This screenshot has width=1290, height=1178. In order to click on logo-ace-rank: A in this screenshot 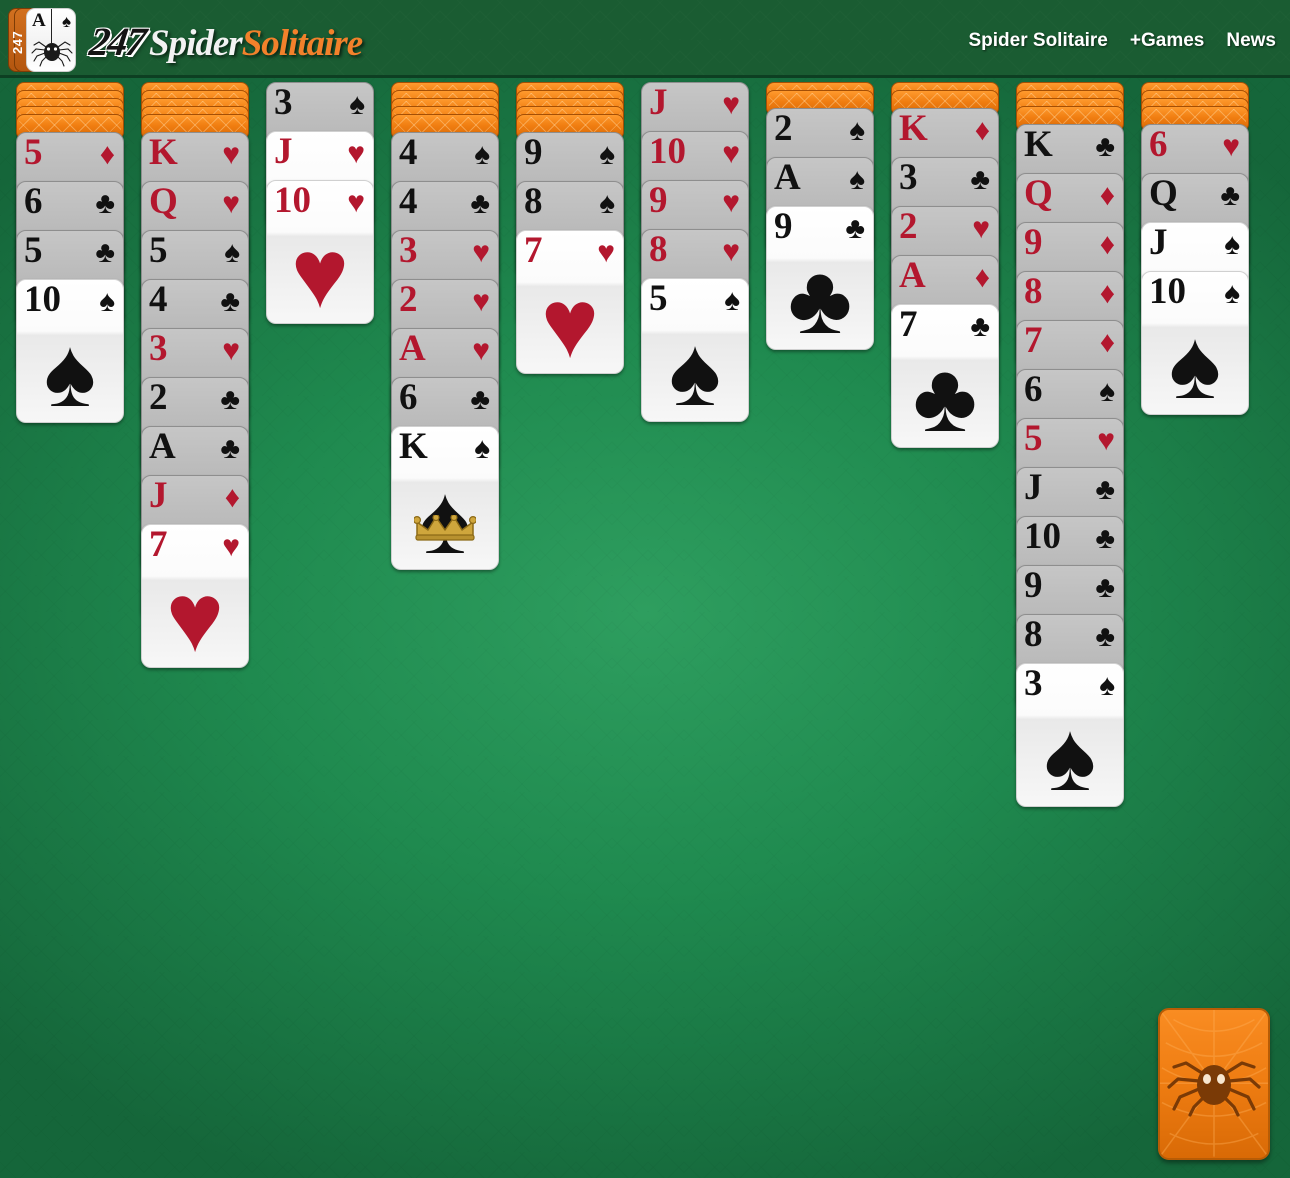, I will do `click(39, 20)`.